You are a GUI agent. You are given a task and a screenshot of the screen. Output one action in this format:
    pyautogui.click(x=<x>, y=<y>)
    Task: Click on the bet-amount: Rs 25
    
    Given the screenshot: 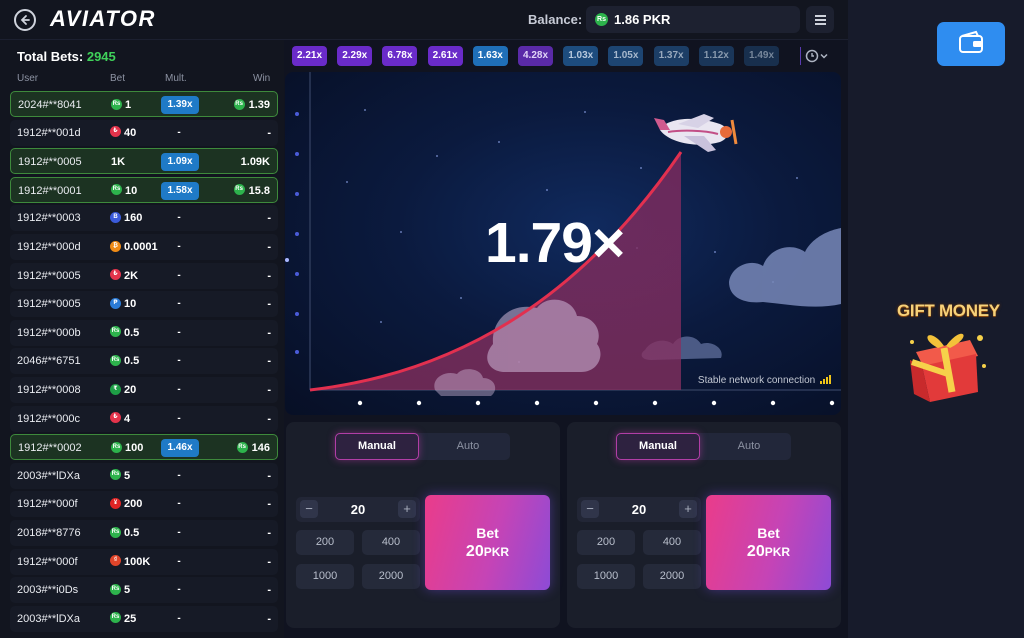 What is the action you would take?
    pyautogui.click(x=123, y=618)
    